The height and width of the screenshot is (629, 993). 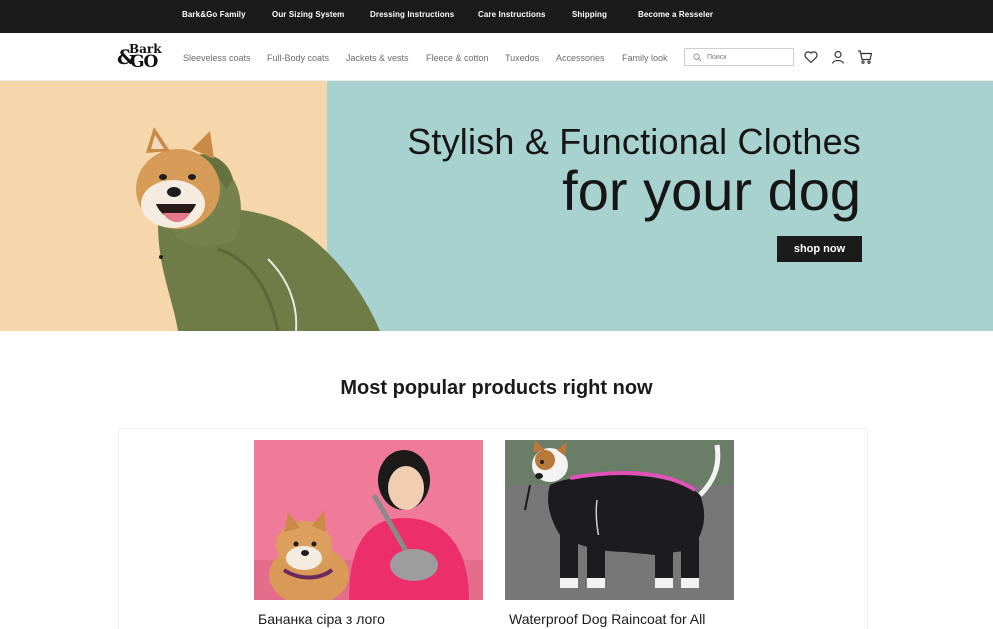 What do you see at coordinates (298, 58) in the screenshot?
I see `nav-item-full-body-coats: Full-Body coats` at bounding box center [298, 58].